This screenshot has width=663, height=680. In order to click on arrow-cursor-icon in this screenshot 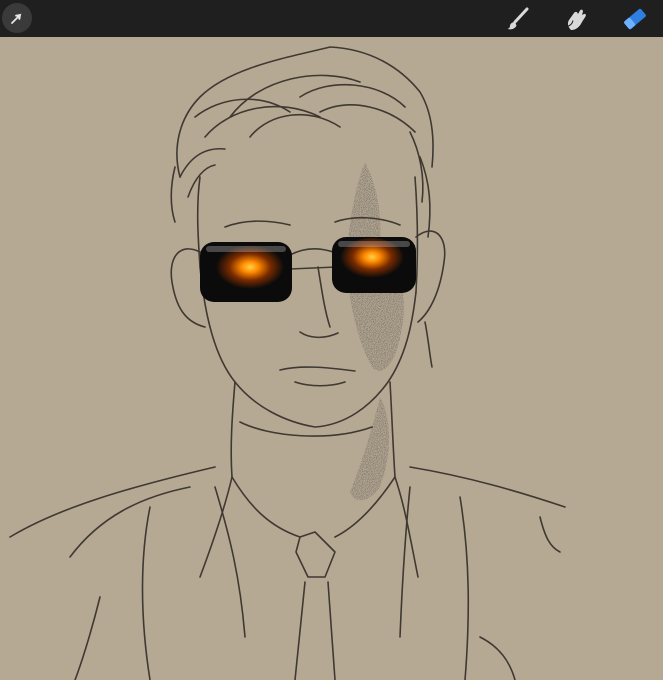, I will do `click(16, 18)`.